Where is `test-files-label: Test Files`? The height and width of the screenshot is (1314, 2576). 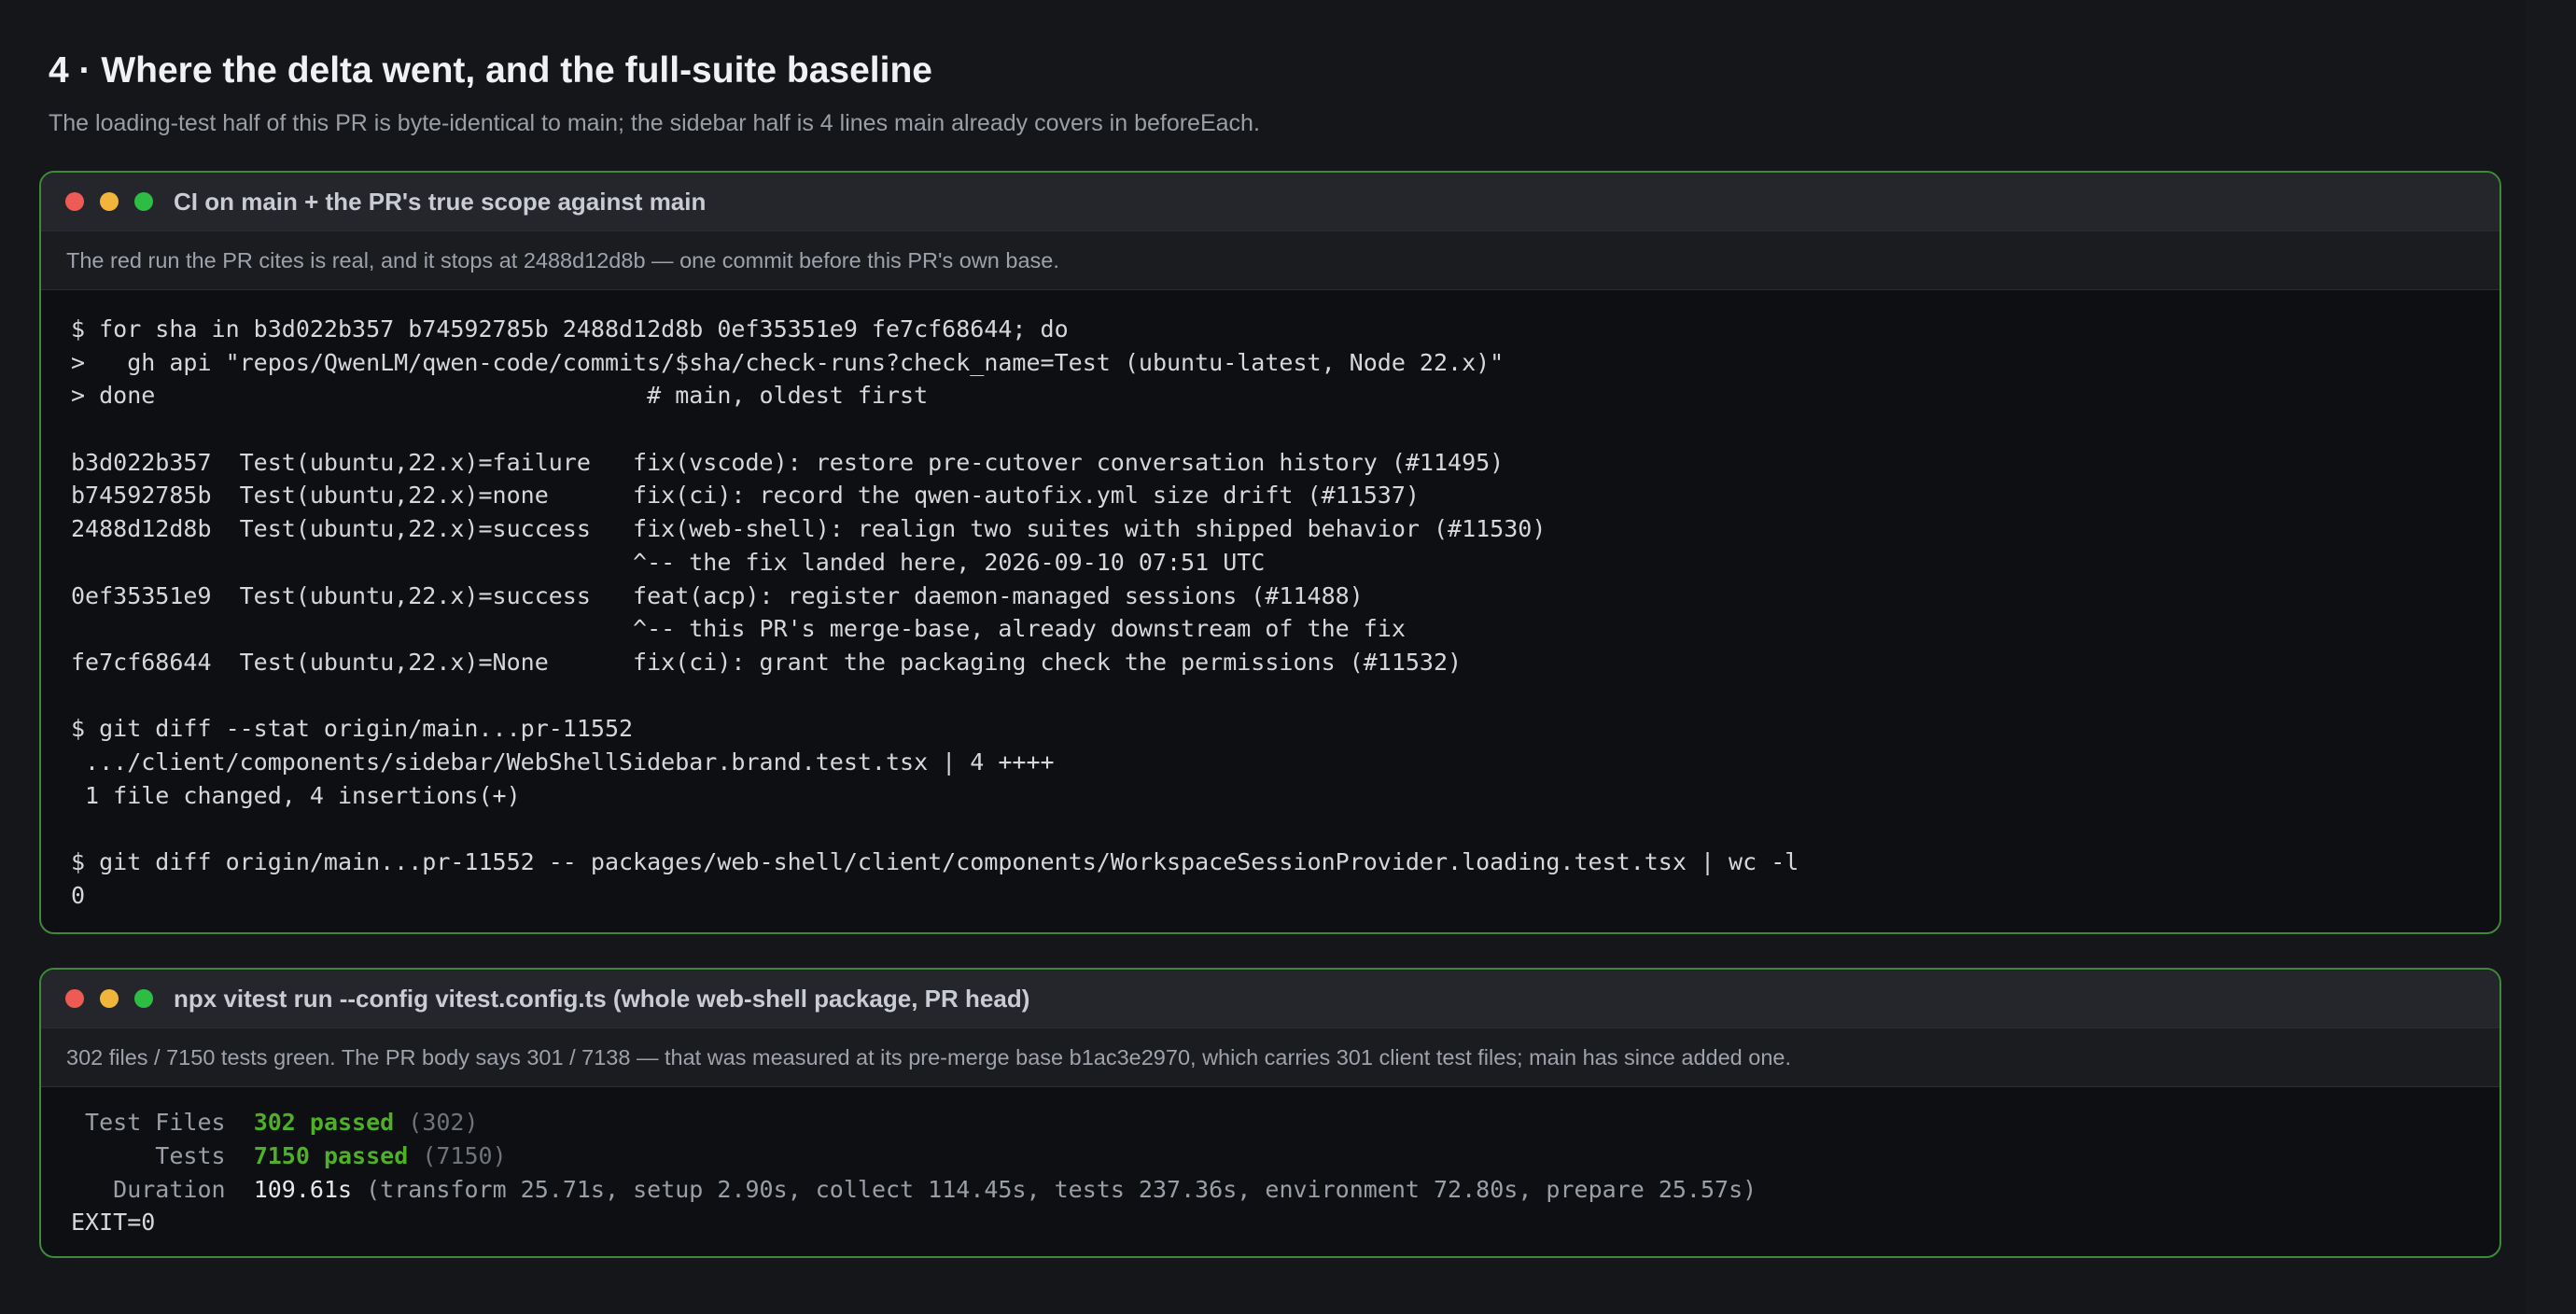
test-files-label: Test Files is located at coordinates (148, 1123).